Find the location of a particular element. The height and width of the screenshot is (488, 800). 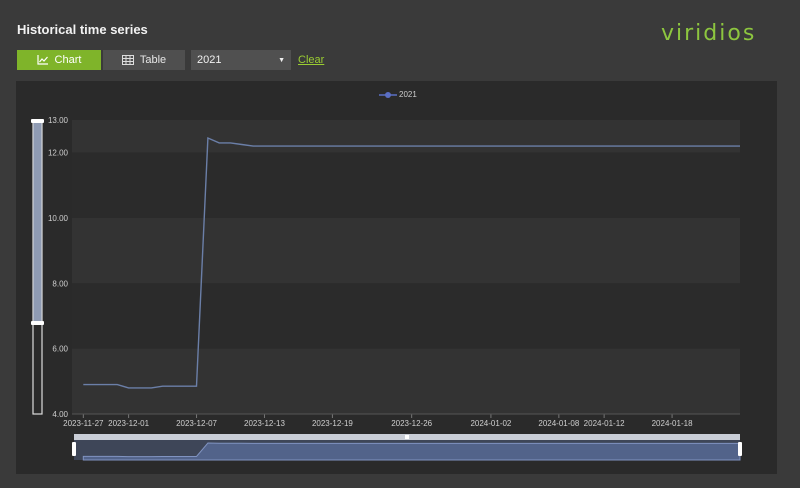

x-tick-label: 2023-11-27 is located at coordinates (83, 423).